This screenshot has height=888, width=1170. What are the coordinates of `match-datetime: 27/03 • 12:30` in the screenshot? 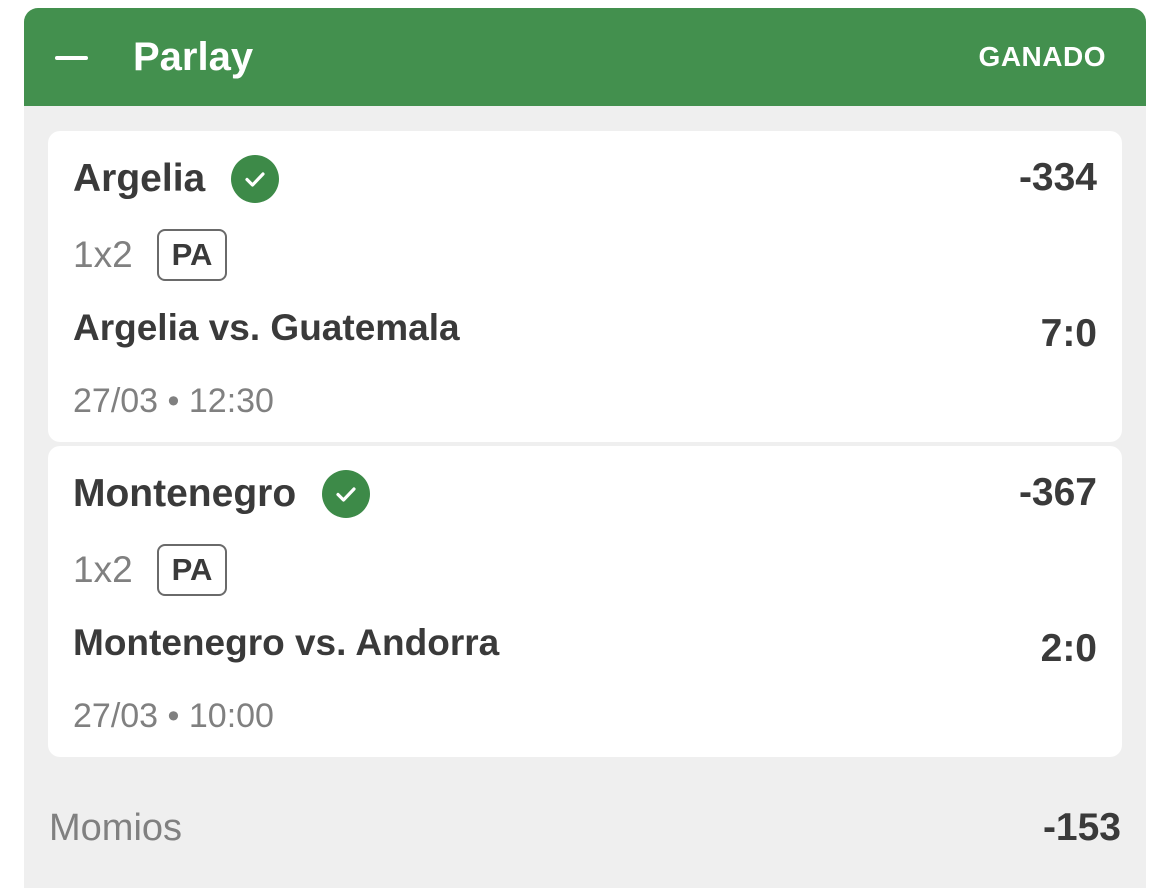 It's located at (173, 401).